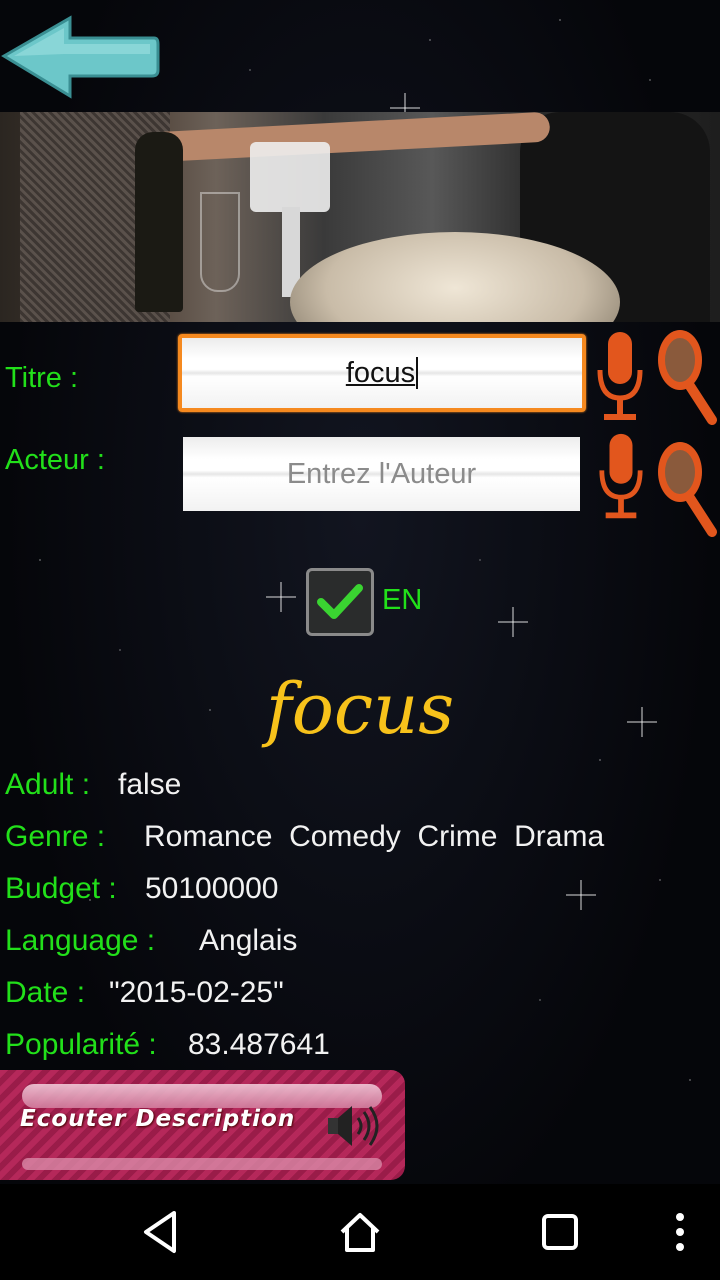  I want to click on english-checkbox-label: EN, so click(402, 600).